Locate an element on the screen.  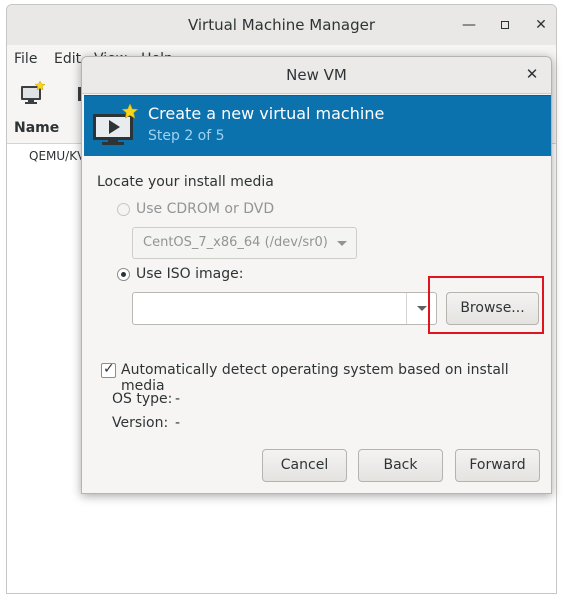
monitor-star-icon is located at coordinates (33, 92).